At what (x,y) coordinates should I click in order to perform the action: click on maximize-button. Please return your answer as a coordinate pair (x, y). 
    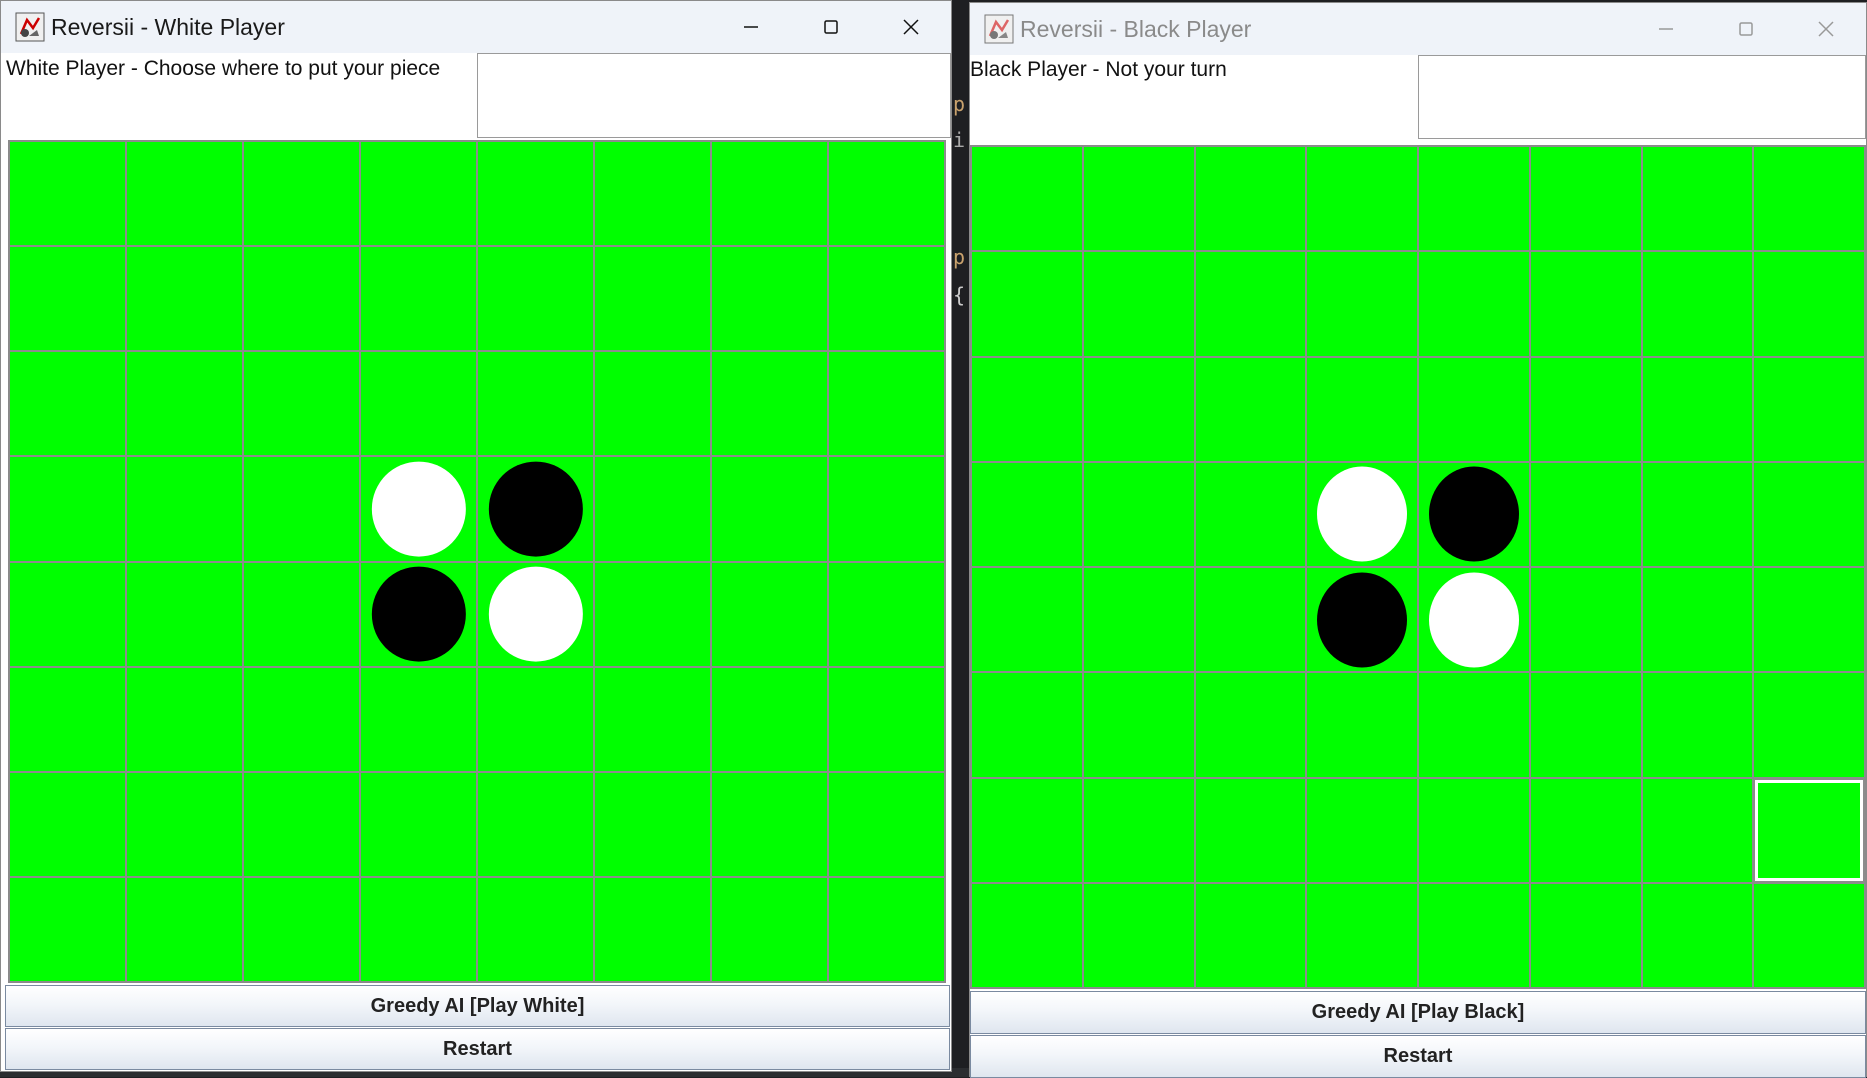
    Looking at the image, I should click on (1746, 29).